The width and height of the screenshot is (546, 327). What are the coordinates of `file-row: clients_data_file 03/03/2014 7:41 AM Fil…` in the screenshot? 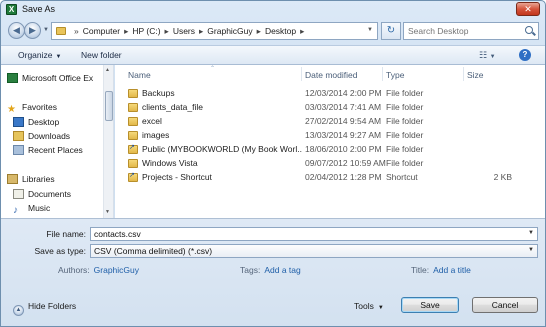 It's located at (330, 108).